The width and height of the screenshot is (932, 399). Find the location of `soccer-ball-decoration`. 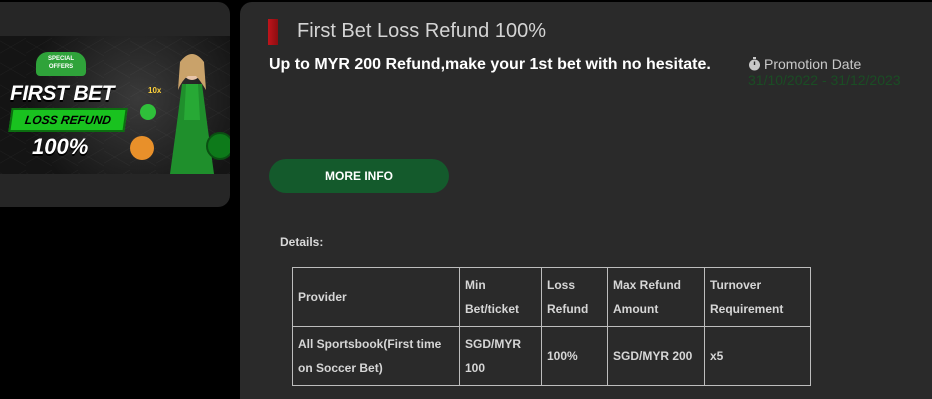

soccer-ball-decoration is located at coordinates (218, 146).